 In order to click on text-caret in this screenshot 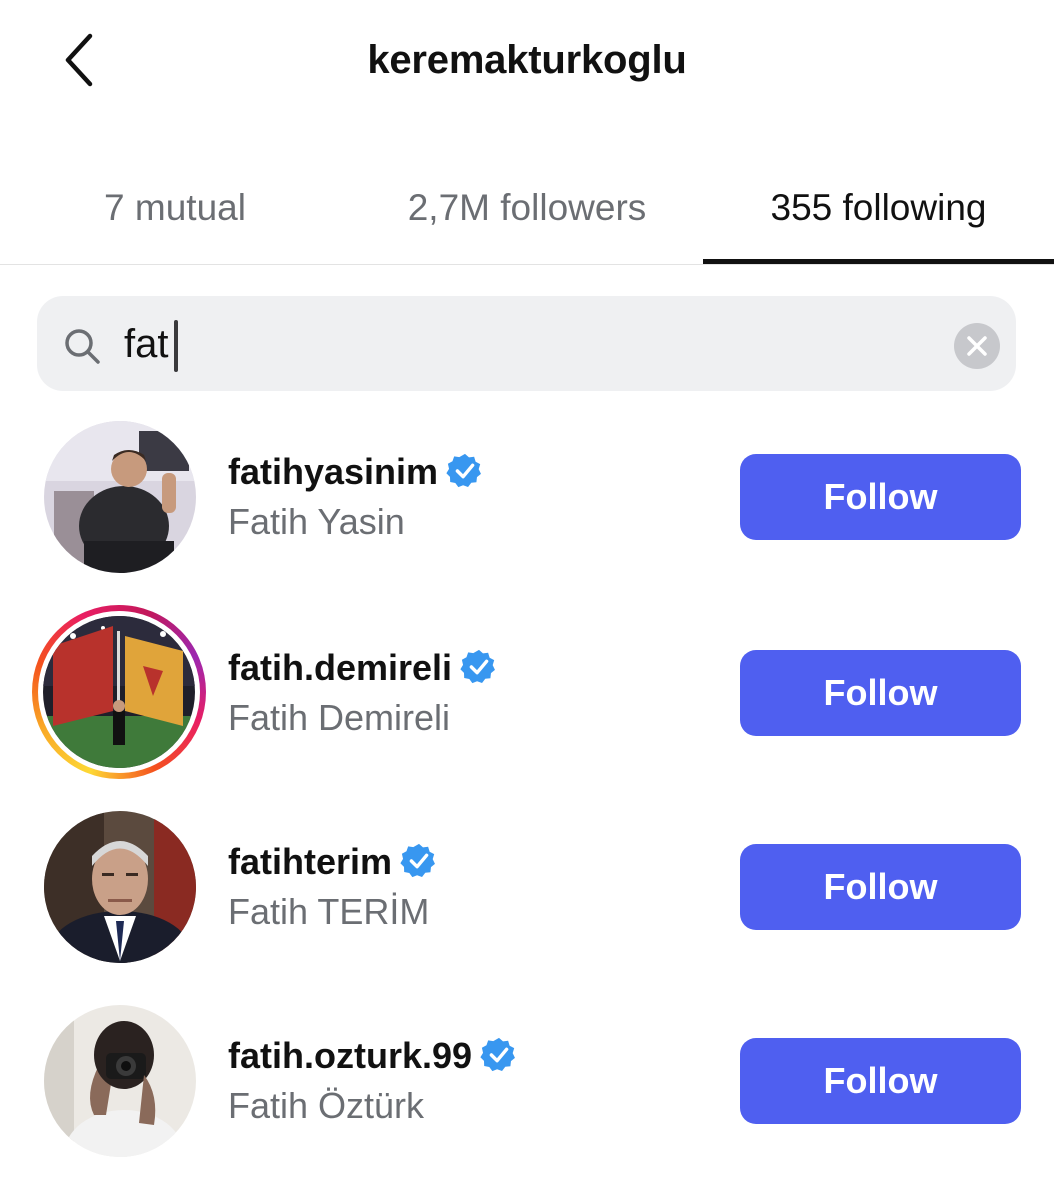, I will do `click(176, 346)`.